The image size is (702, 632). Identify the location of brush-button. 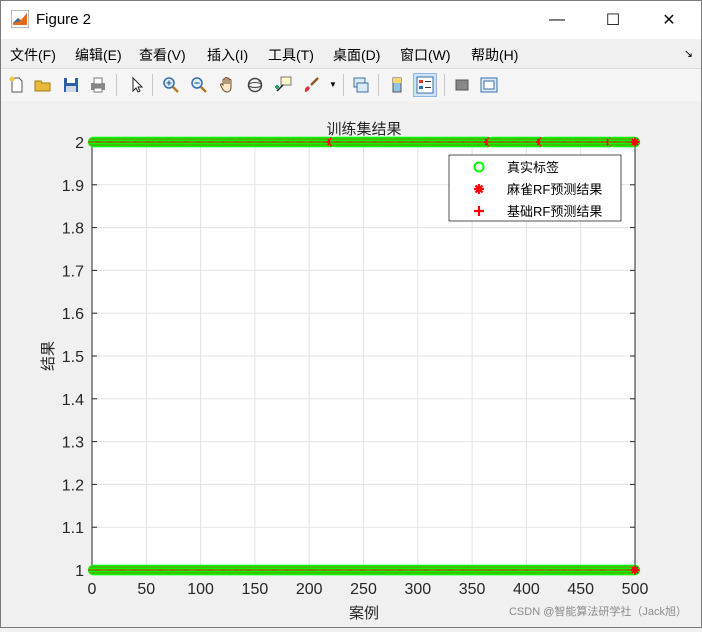
(311, 85).